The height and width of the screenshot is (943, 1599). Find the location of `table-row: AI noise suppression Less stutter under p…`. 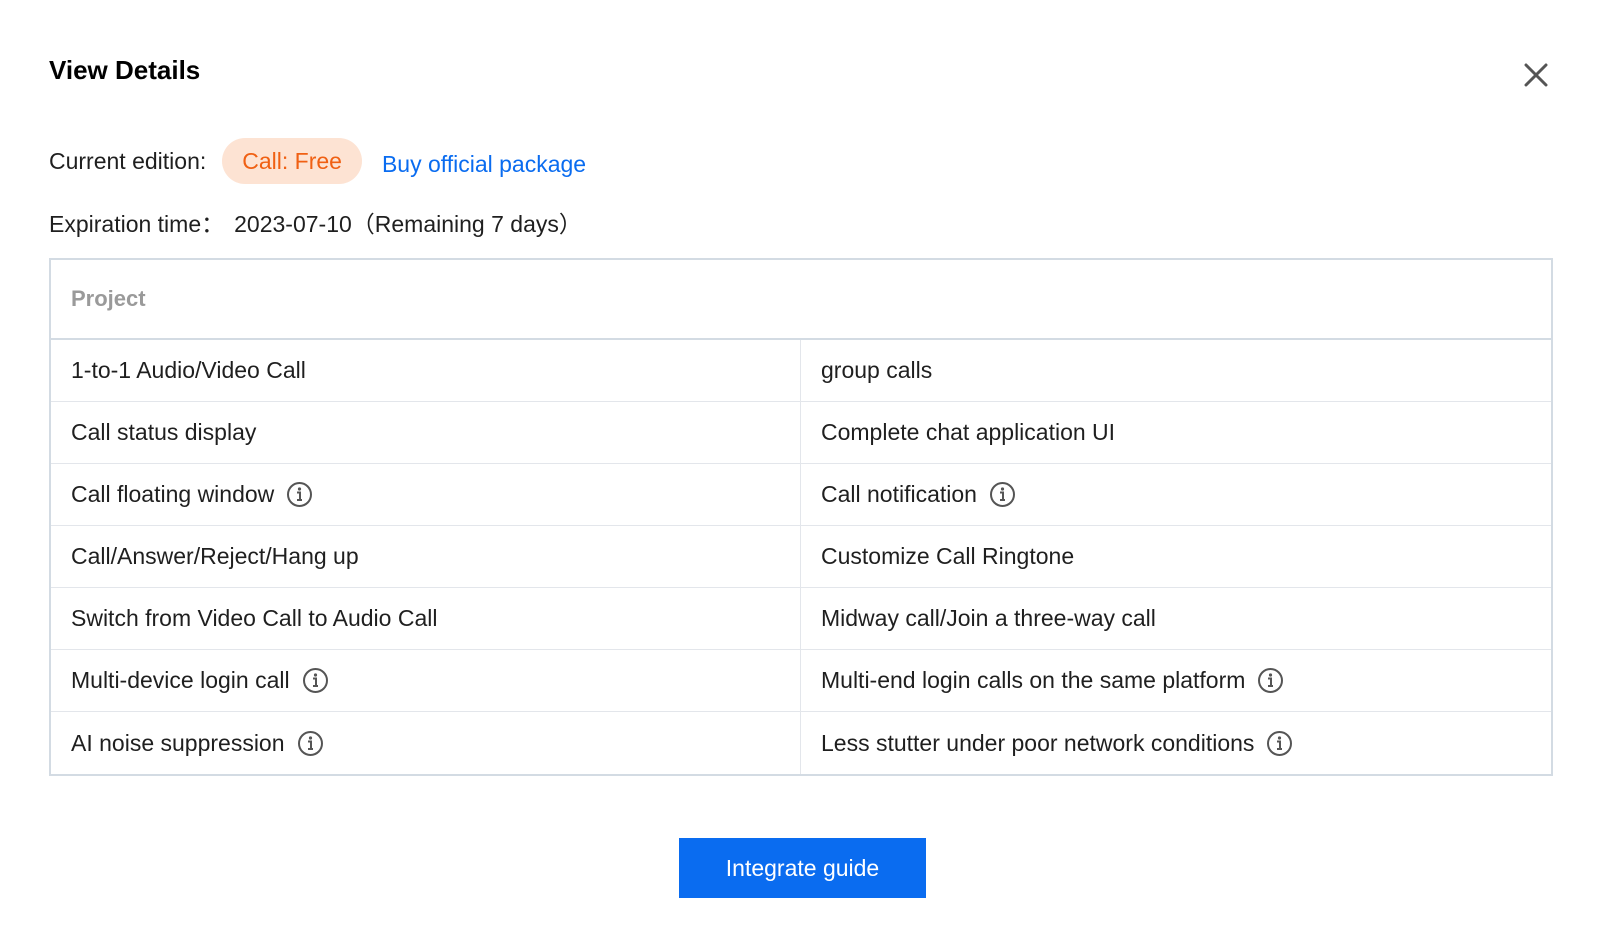

table-row: AI noise suppression Less stutter under p… is located at coordinates (801, 743).